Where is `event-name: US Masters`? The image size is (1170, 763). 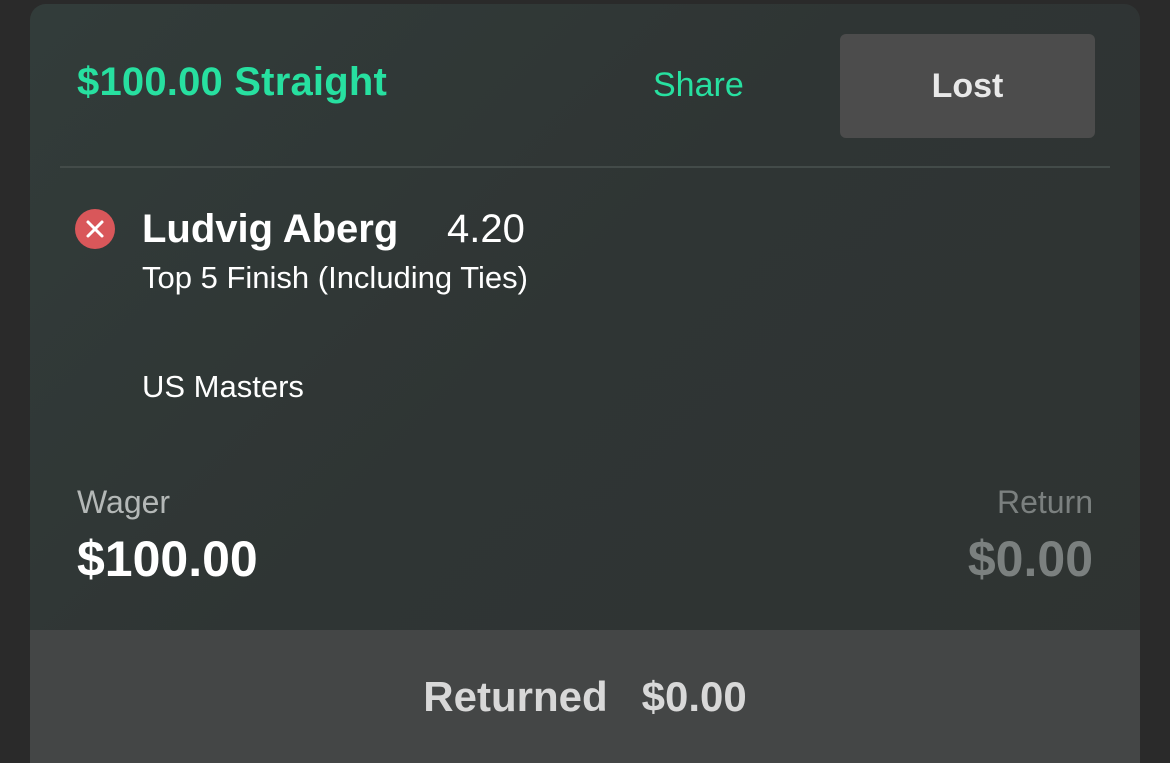
event-name: US Masters is located at coordinates (223, 386).